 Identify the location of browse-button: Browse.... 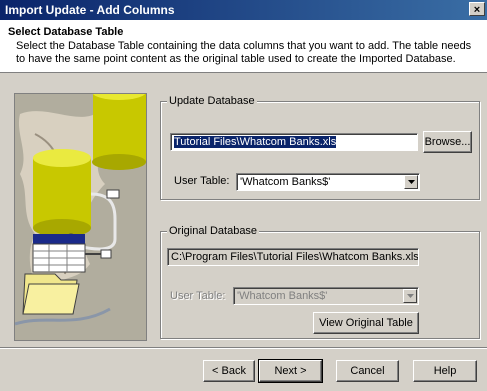
(447, 142).